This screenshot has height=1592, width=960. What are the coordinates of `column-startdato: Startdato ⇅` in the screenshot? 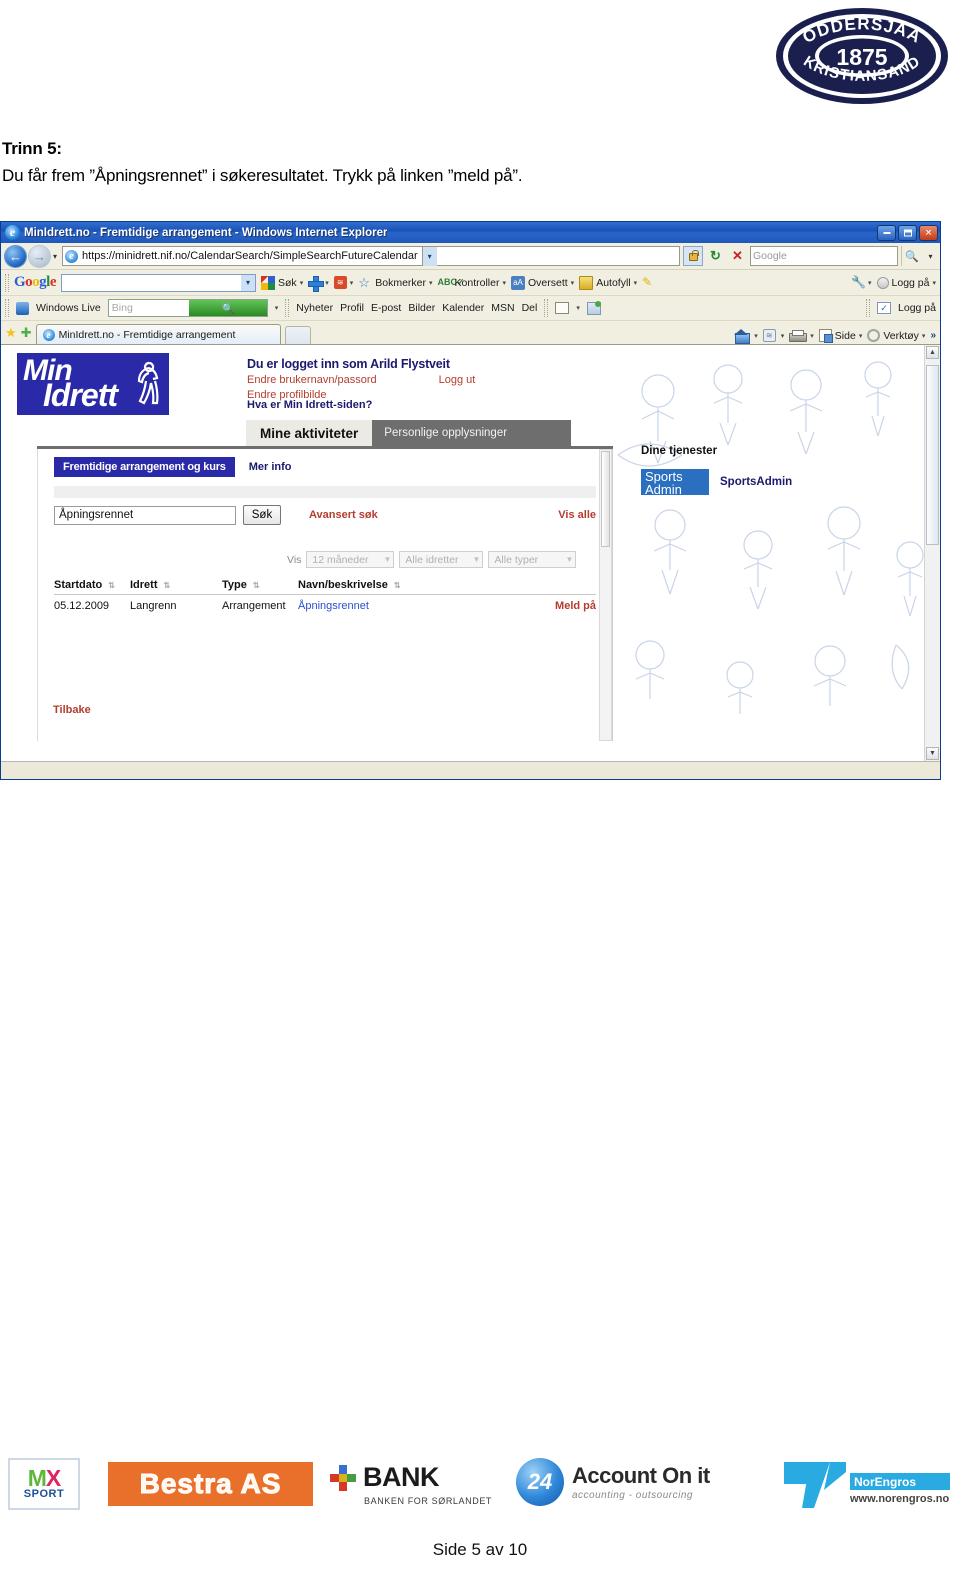 It's located at (92, 585).